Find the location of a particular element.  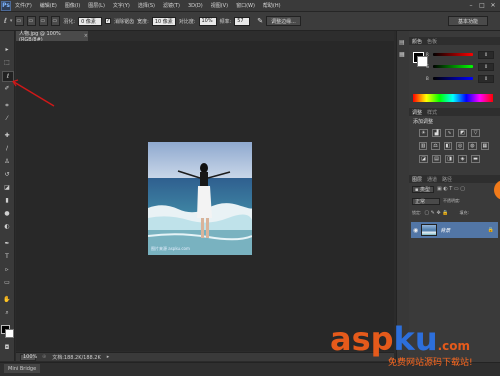

brush-tool-icon: ∕ is located at coordinates (7, 148).